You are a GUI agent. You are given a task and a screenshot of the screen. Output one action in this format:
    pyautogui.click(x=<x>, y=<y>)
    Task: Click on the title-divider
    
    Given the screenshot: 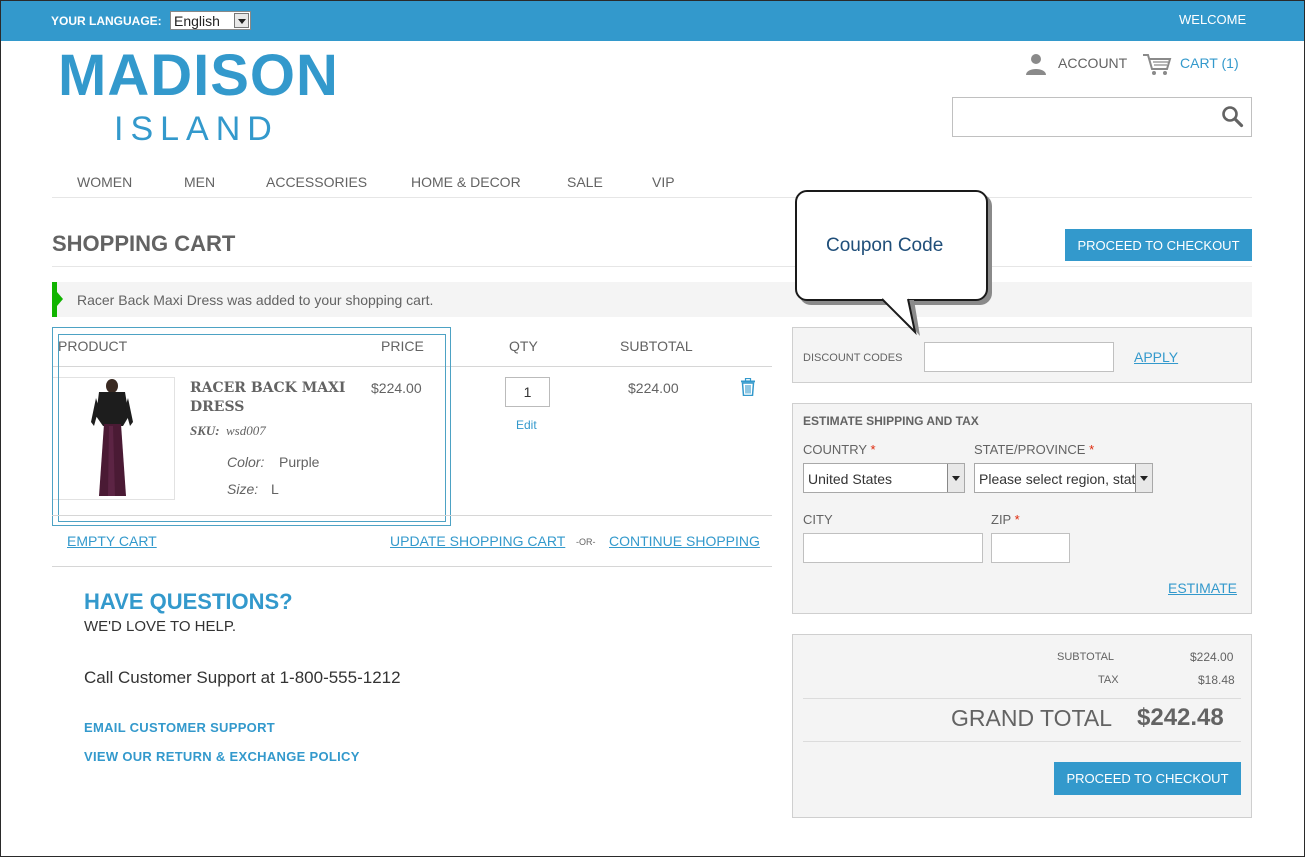 What is the action you would take?
    pyautogui.click(x=652, y=266)
    